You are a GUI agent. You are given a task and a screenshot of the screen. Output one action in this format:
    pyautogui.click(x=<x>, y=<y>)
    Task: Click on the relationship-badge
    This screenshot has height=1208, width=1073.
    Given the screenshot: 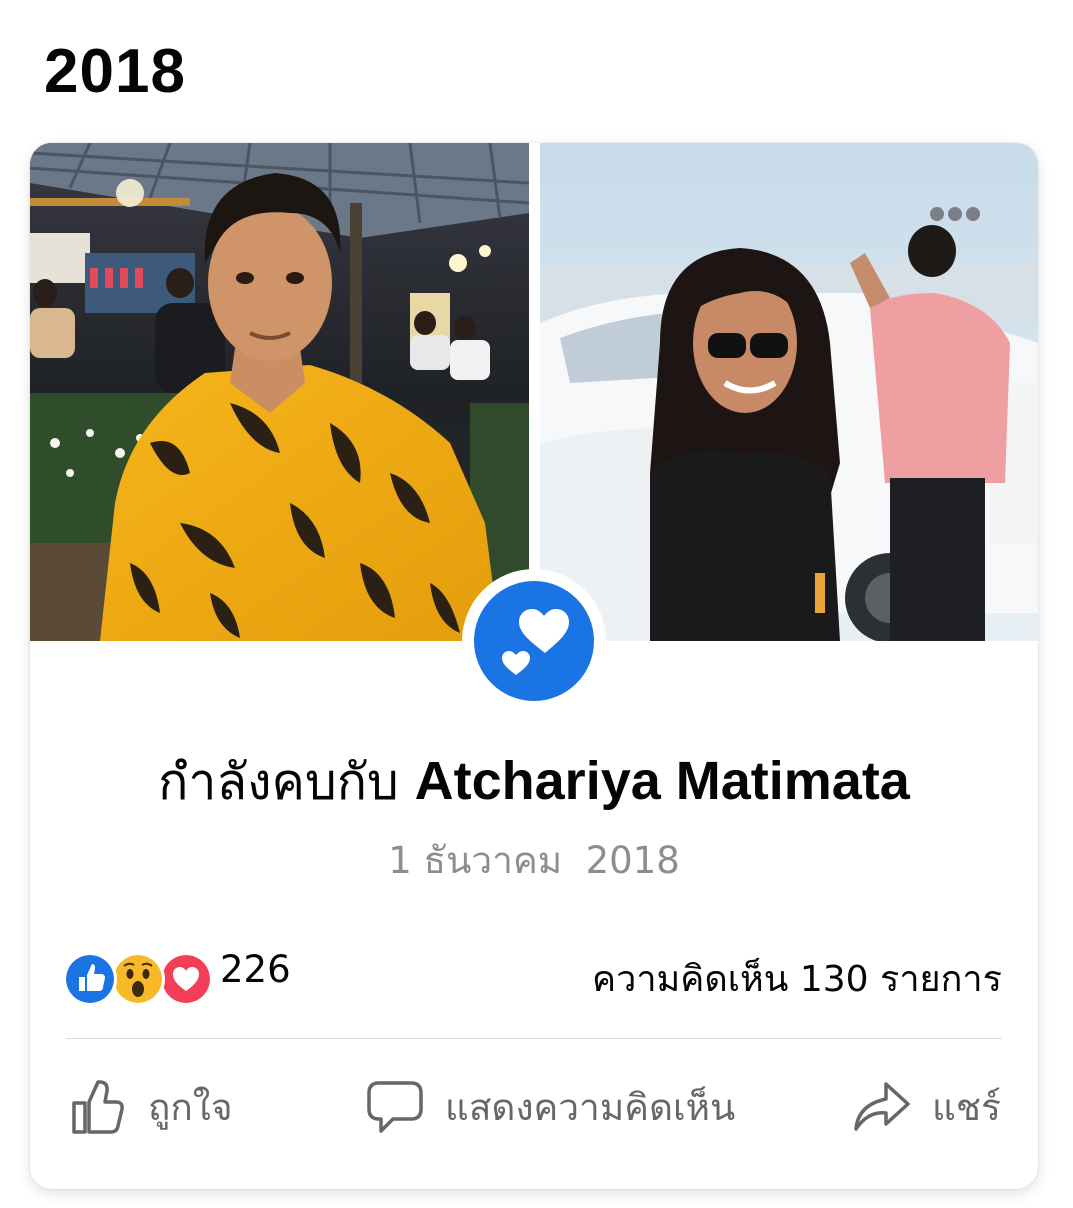 What is the action you would take?
    pyautogui.click(x=534, y=641)
    